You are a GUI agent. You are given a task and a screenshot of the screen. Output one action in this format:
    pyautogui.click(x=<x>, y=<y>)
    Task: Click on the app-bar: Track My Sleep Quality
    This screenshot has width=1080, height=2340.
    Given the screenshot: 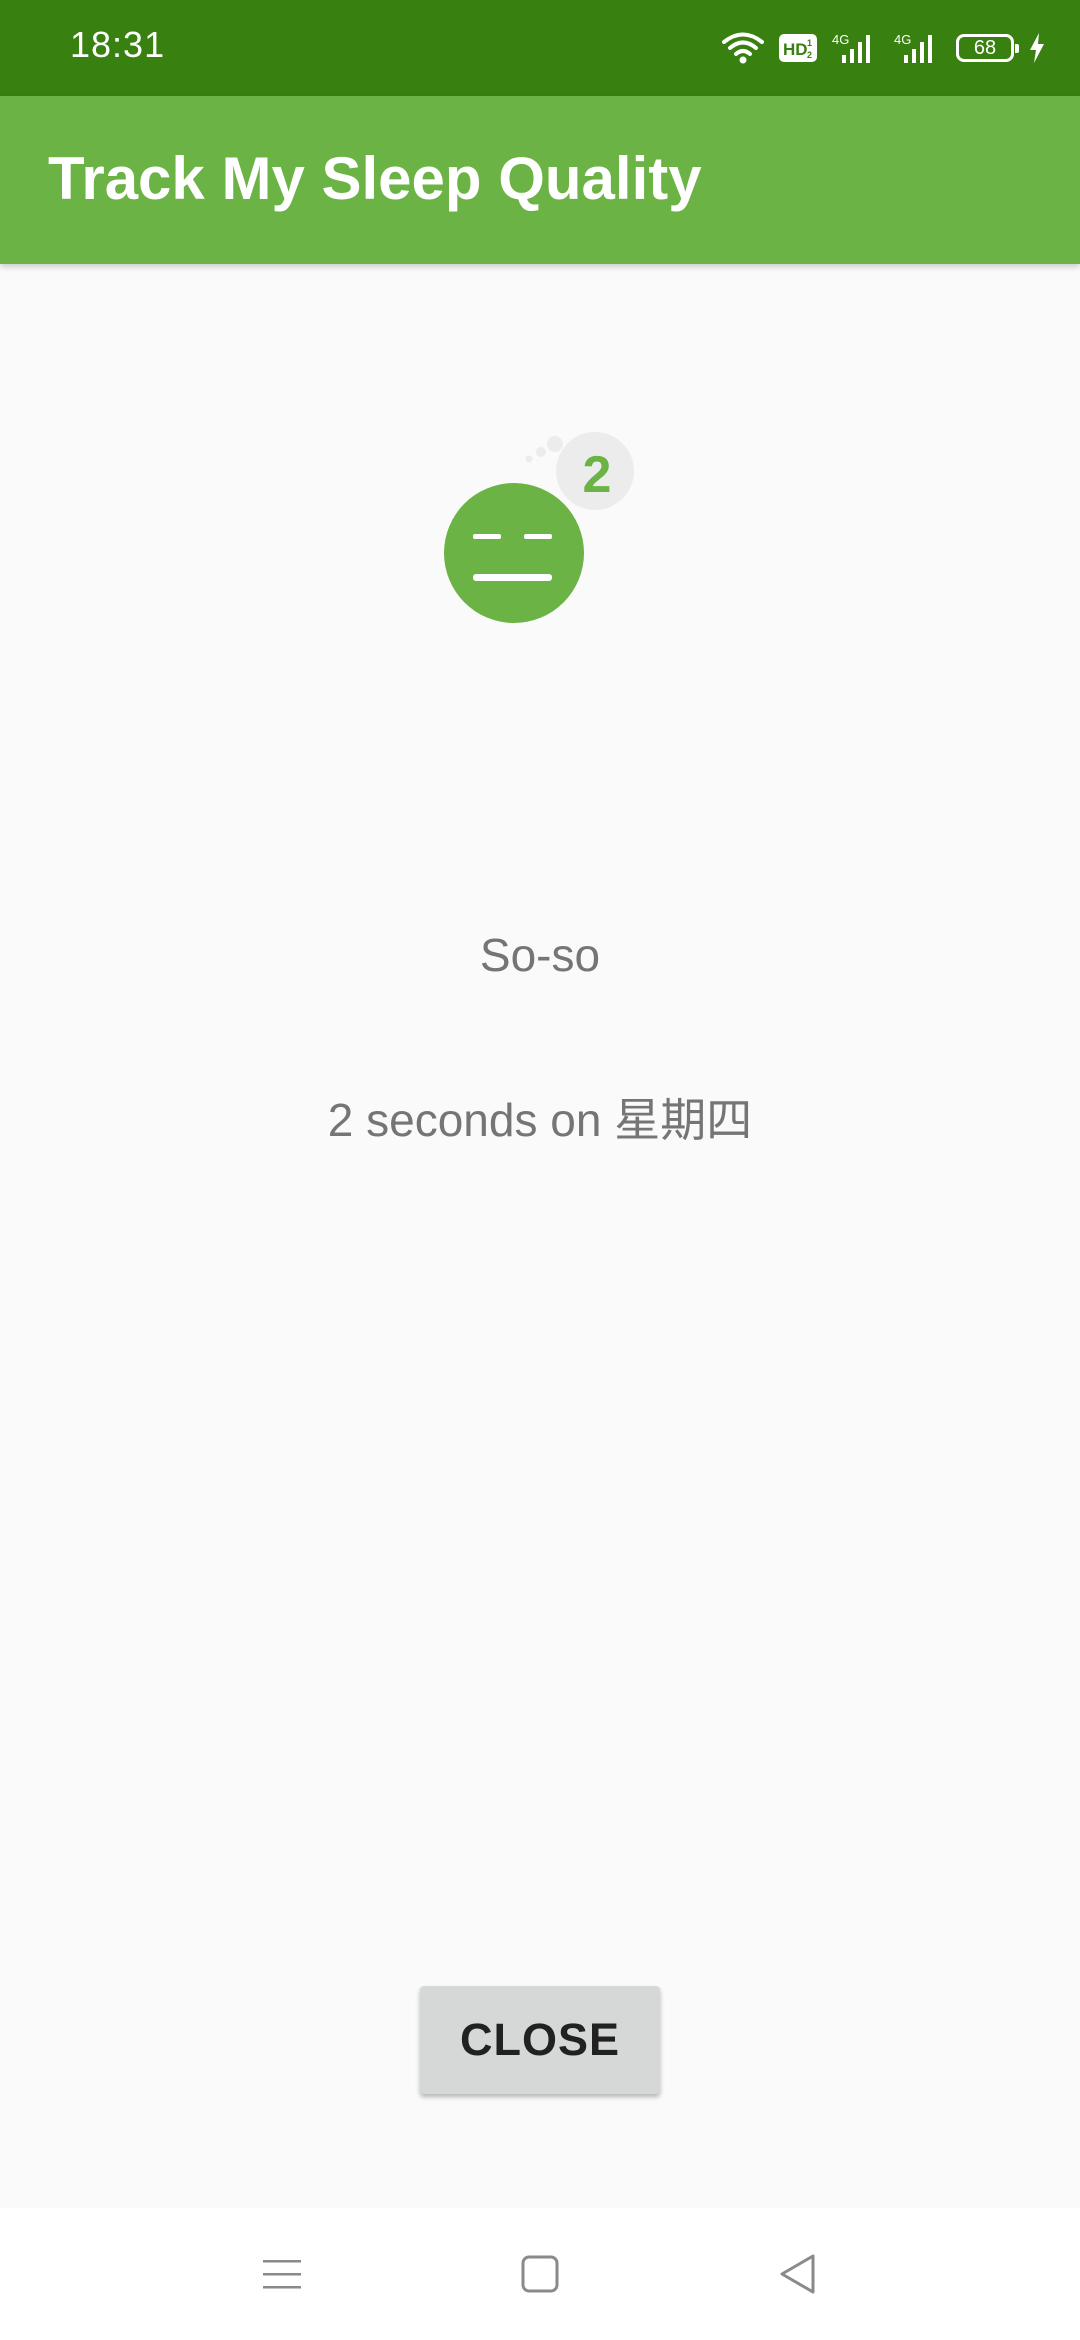 What is the action you would take?
    pyautogui.click(x=540, y=180)
    